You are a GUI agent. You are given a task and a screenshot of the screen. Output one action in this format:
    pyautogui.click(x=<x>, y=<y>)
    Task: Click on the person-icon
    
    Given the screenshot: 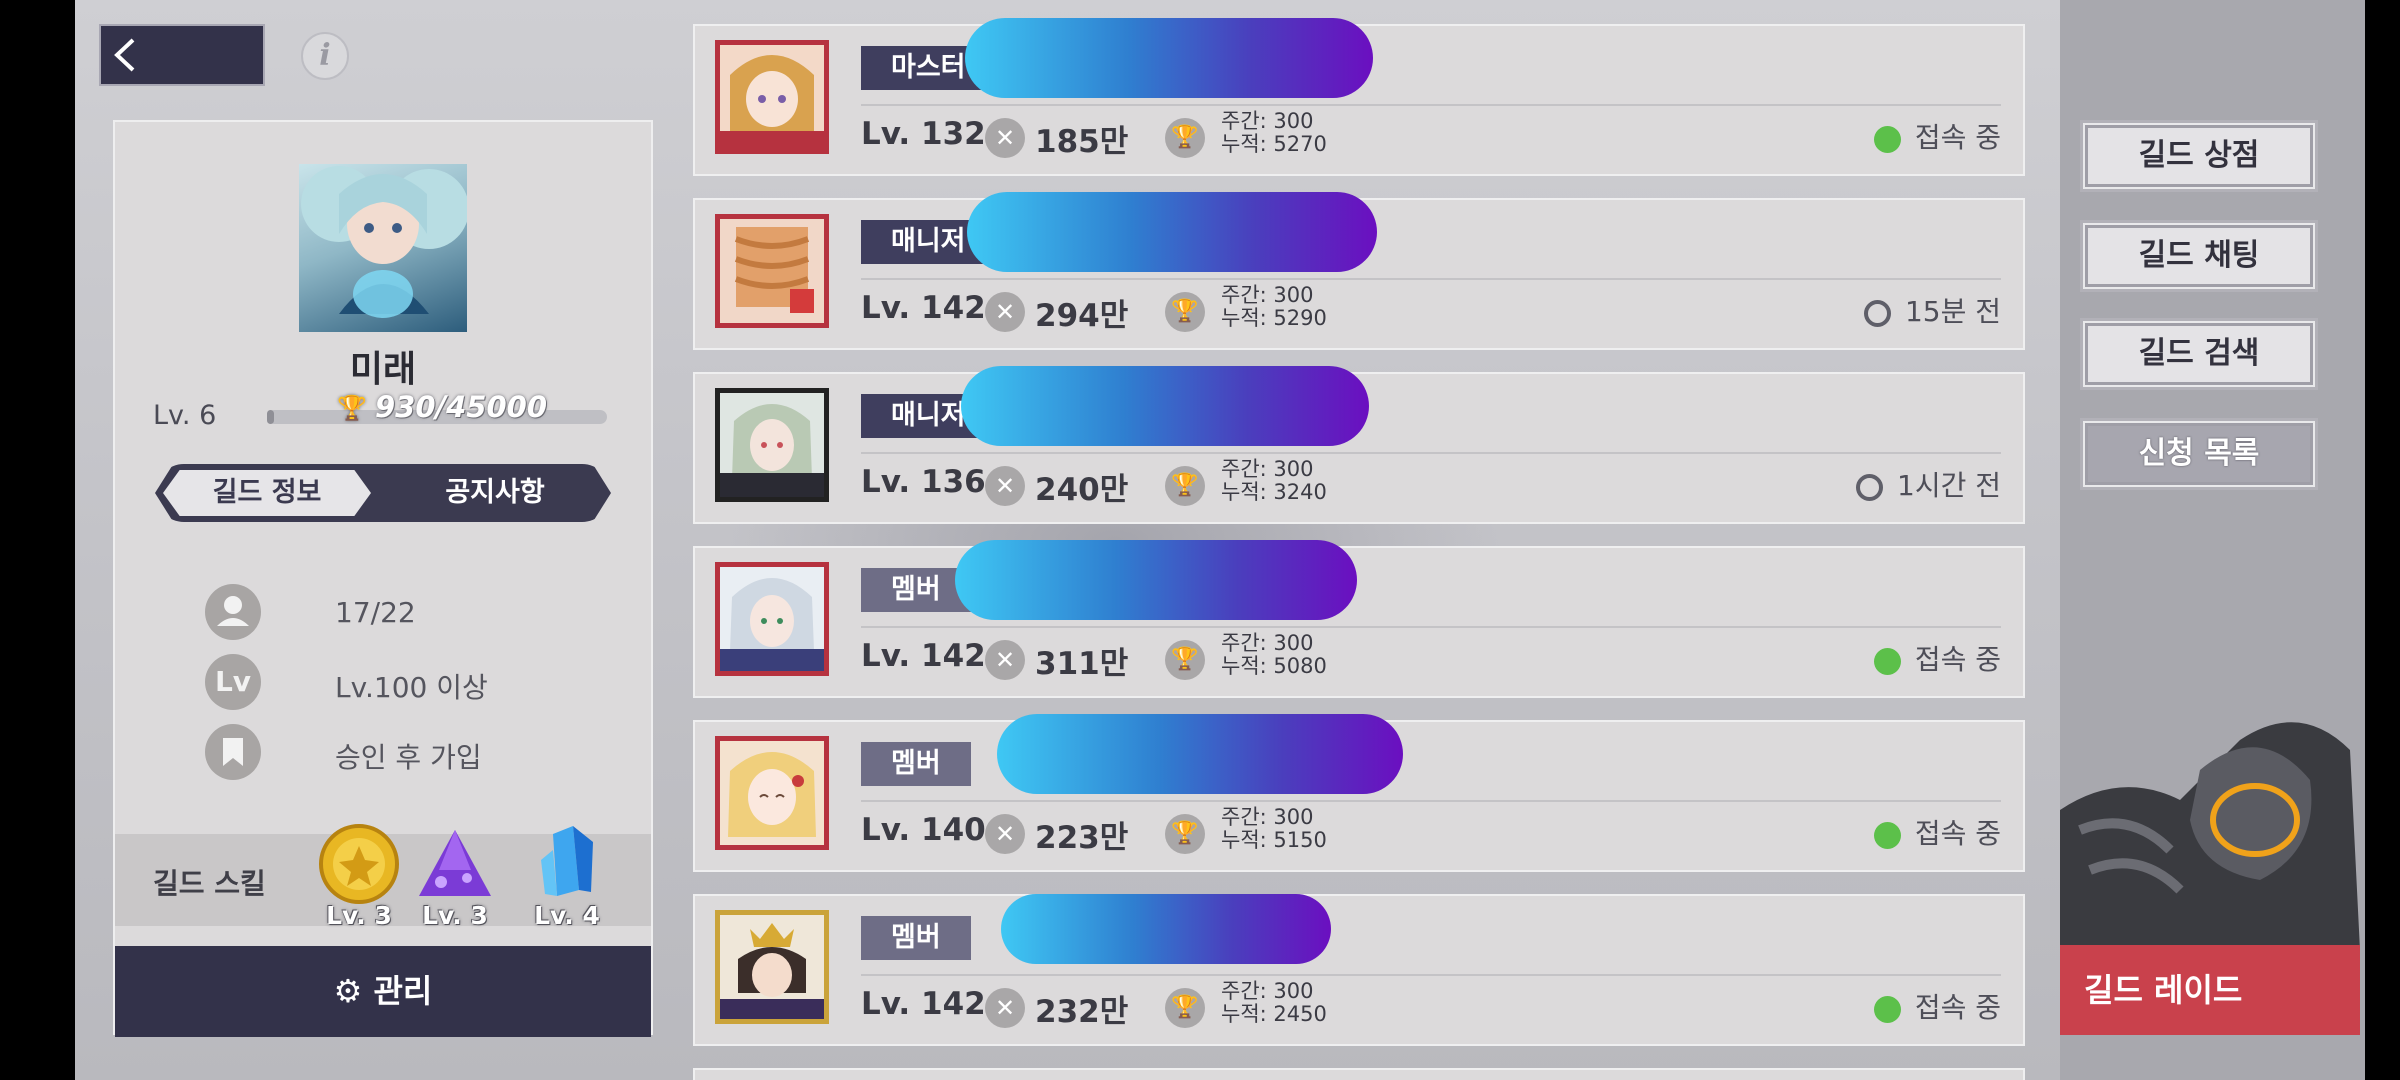 What is the action you would take?
    pyautogui.click(x=233, y=612)
    